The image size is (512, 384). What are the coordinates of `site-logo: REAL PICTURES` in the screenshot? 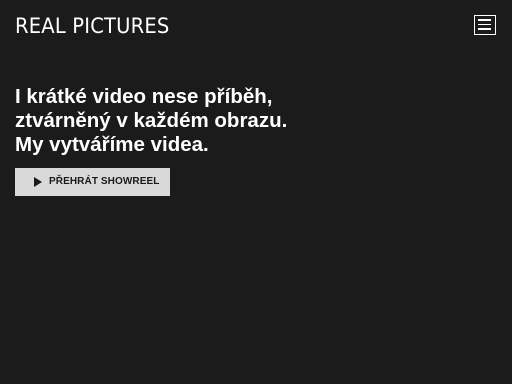 It's located at (92, 26).